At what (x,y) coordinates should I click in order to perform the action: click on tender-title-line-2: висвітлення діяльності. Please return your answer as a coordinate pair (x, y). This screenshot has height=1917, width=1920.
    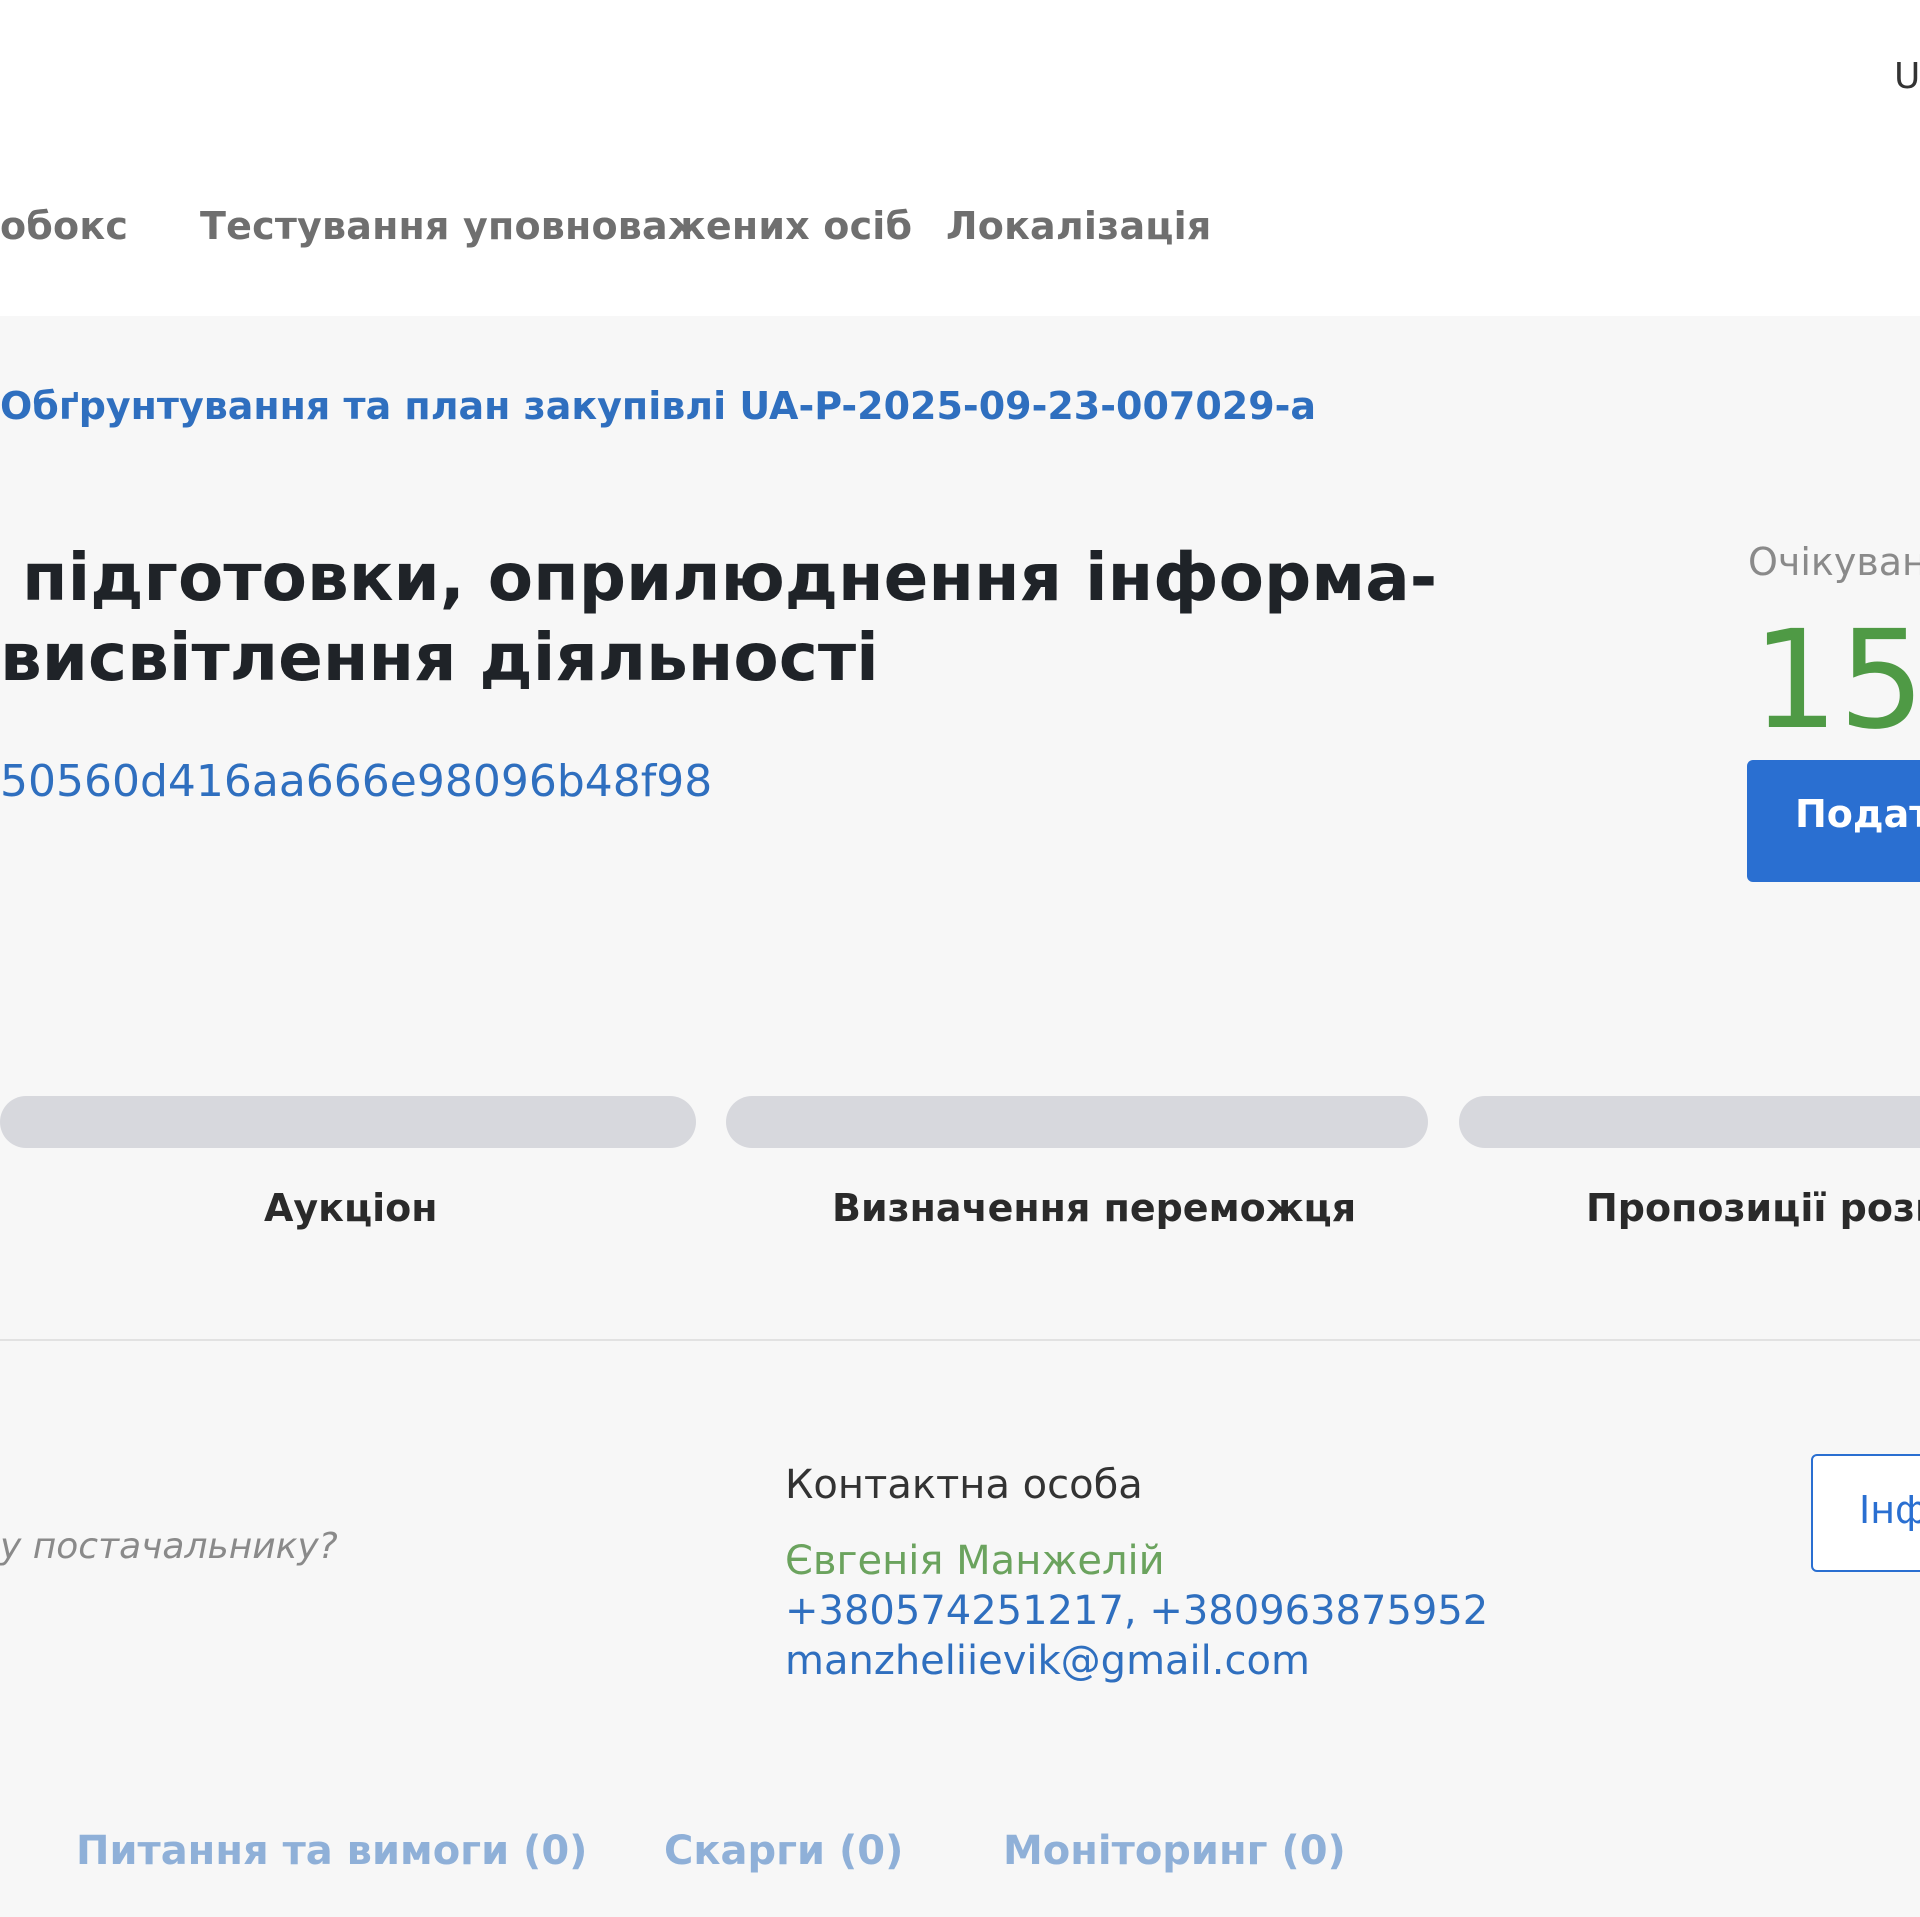
    Looking at the image, I should click on (439, 657).